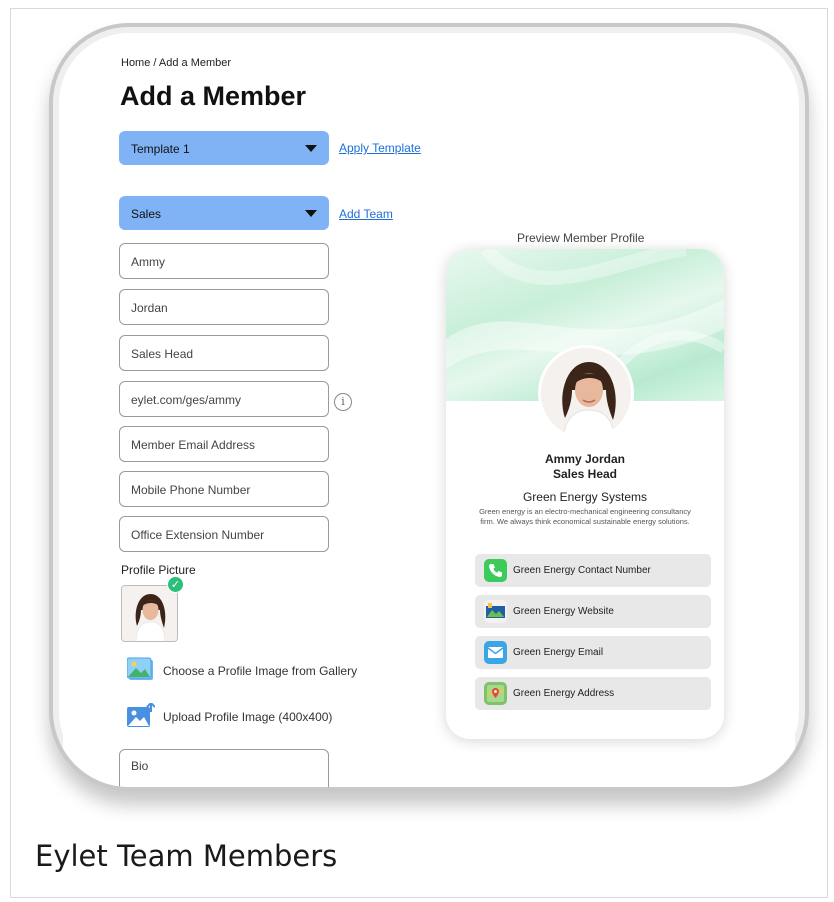  I want to click on bio-field: Bio, so click(224, 768).